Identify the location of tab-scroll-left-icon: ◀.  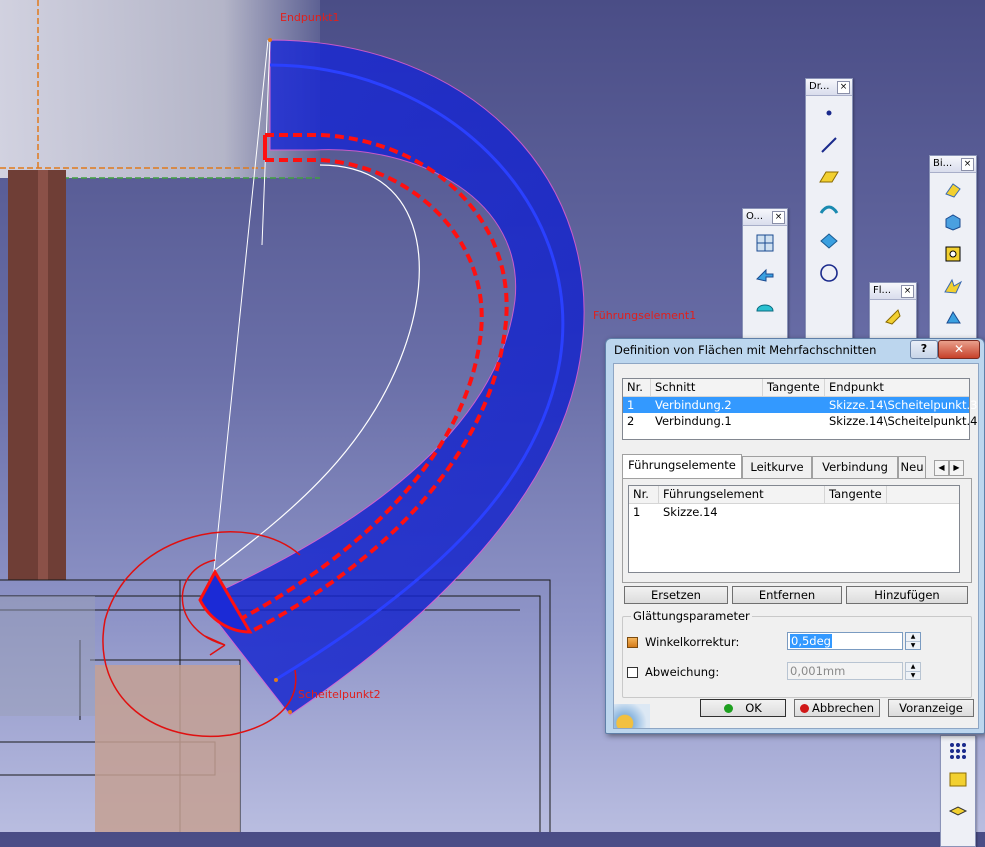
(941, 468).